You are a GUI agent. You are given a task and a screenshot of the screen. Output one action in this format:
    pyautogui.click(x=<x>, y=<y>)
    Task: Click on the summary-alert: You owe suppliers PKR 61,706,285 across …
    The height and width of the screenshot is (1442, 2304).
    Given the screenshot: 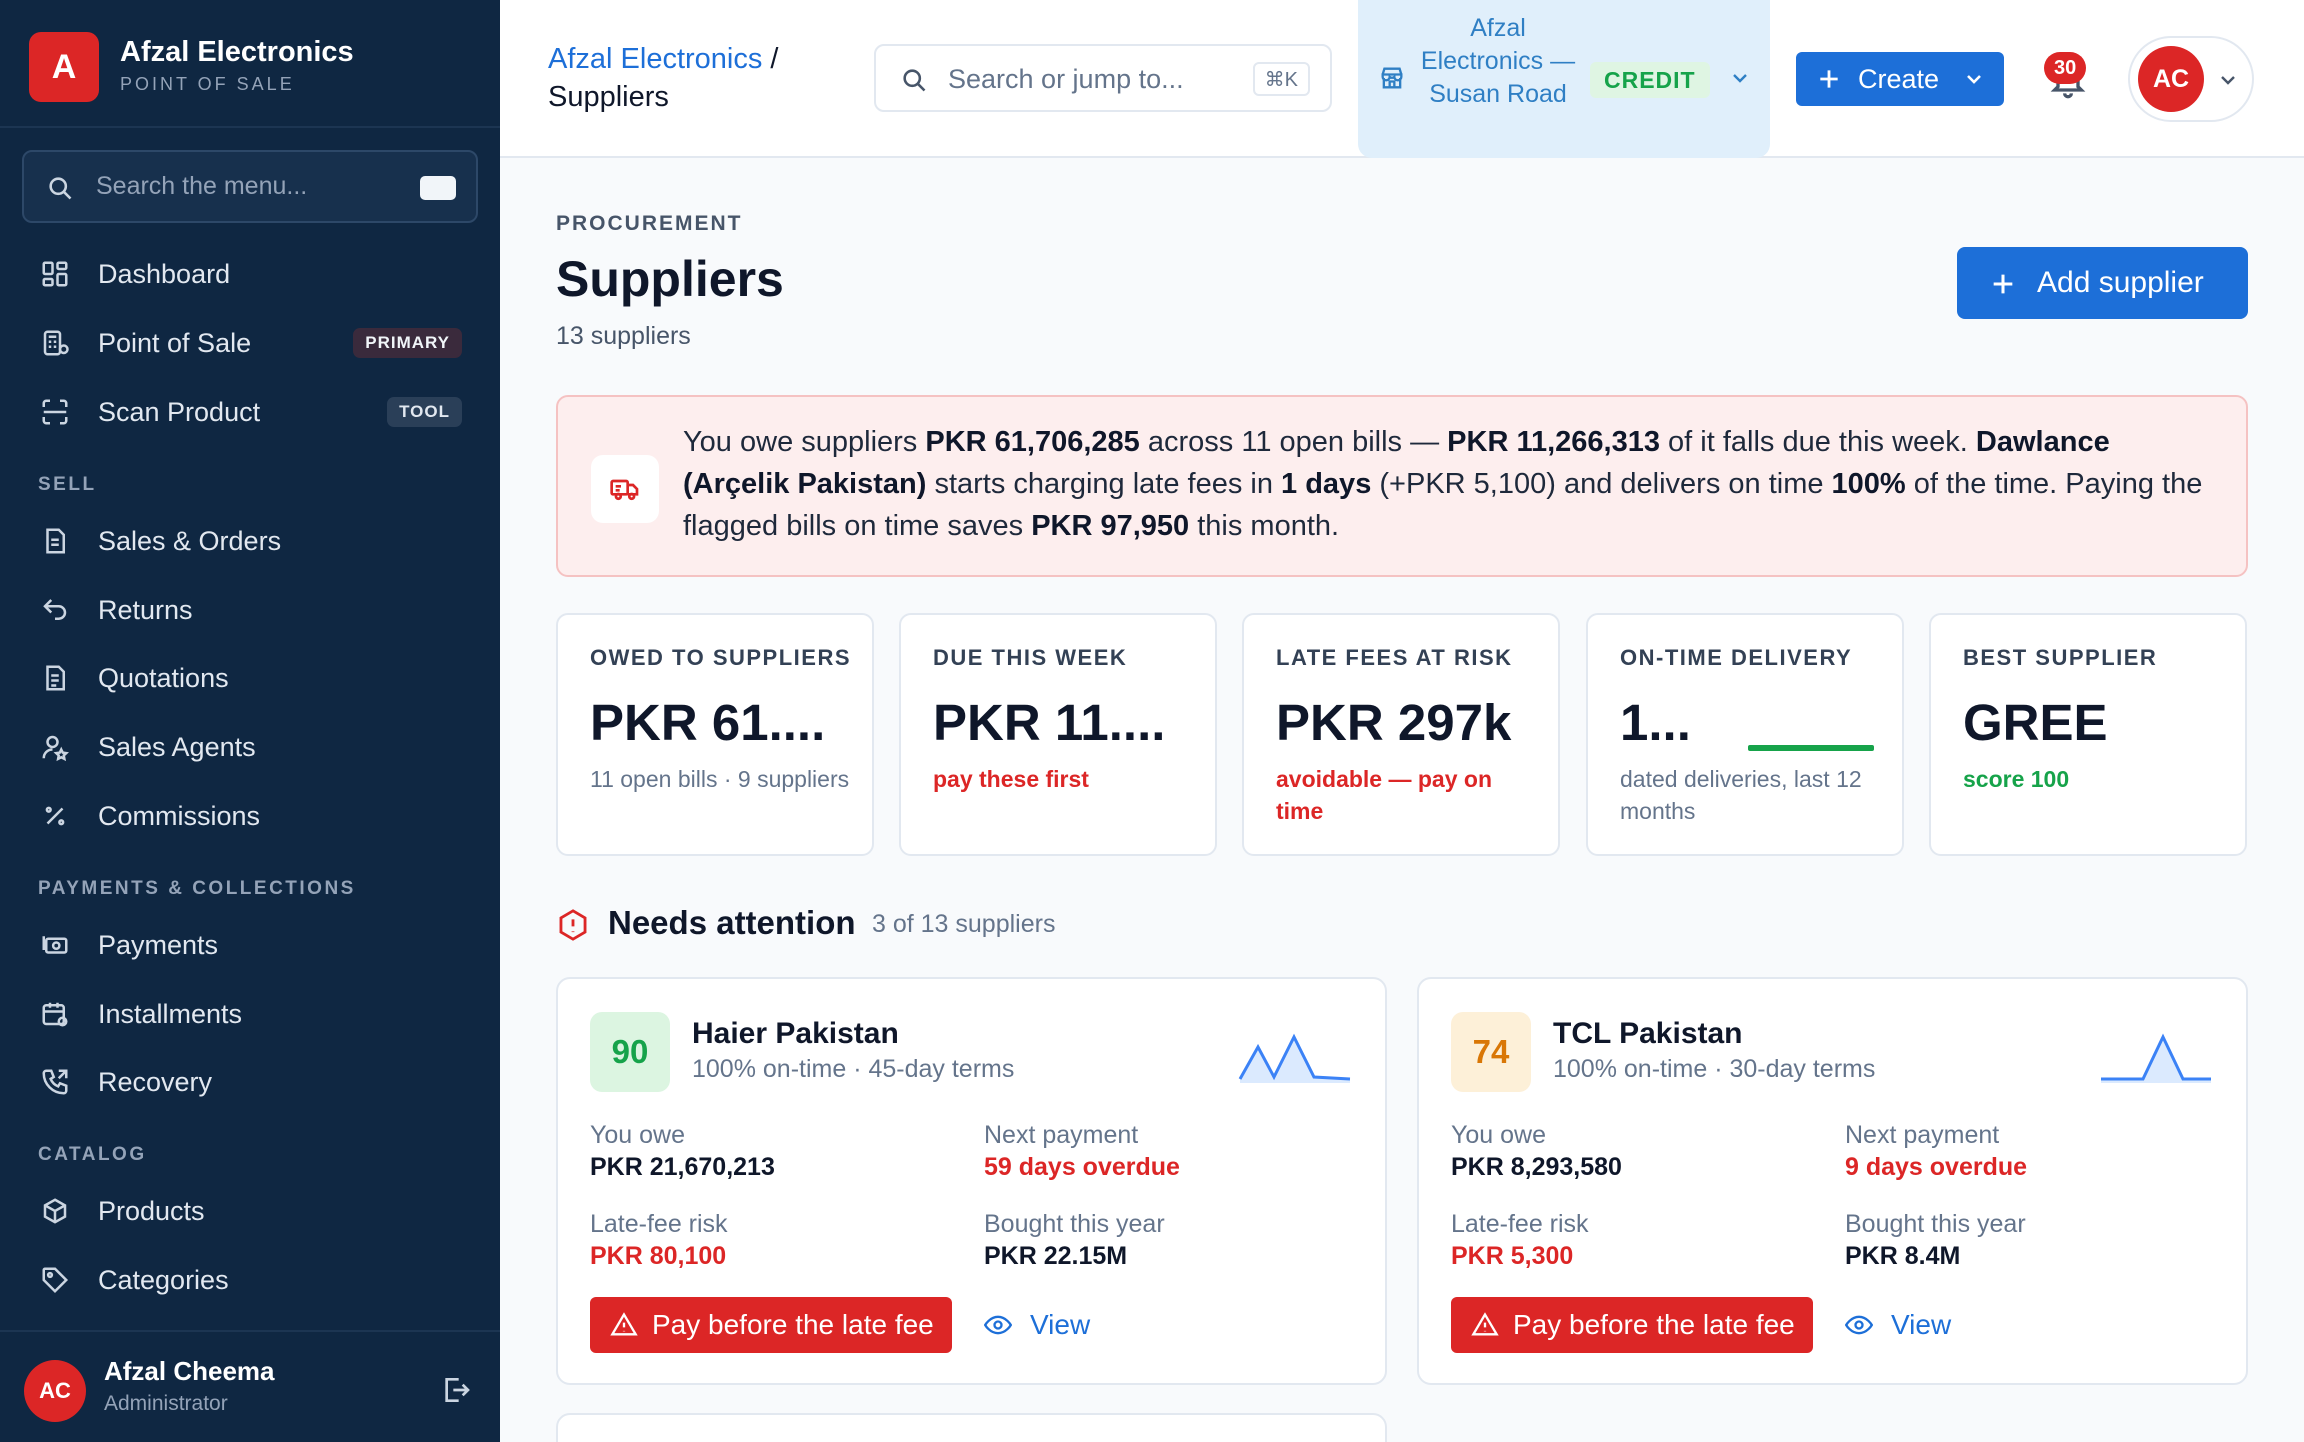 What is the action you would take?
    pyautogui.click(x=1402, y=486)
    